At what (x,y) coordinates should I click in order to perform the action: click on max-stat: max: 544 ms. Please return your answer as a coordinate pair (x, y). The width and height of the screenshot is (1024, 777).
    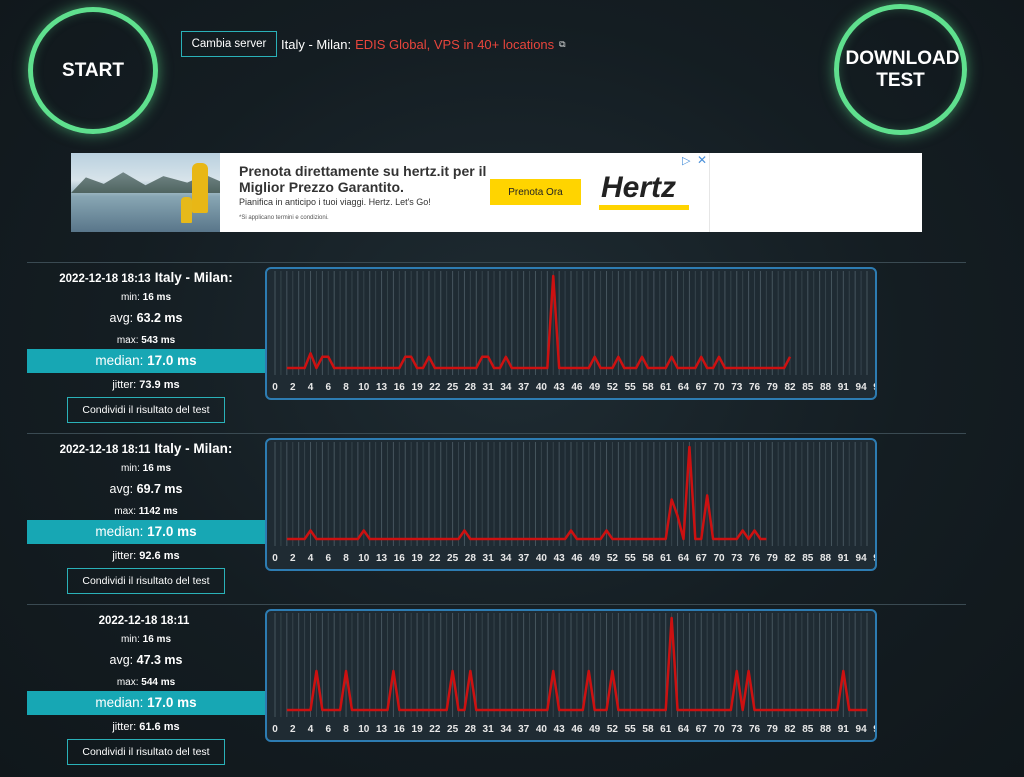
    Looking at the image, I should click on (146, 682).